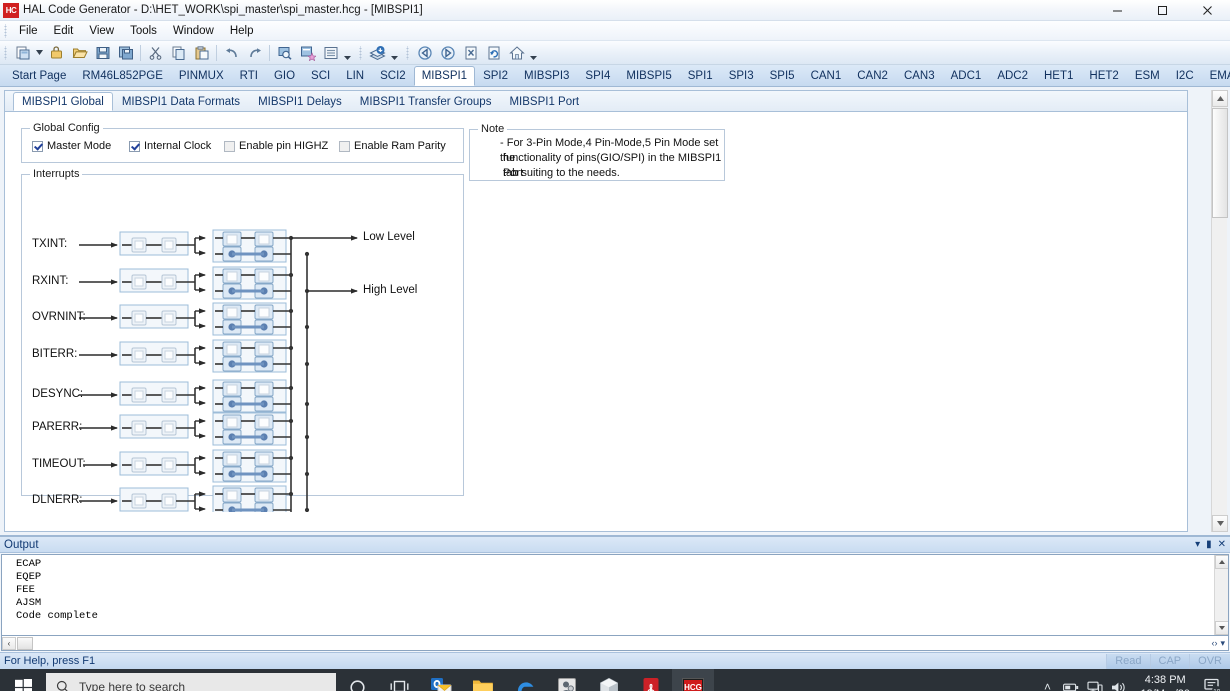 The height and width of the screenshot is (691, 1230). I want to click on doctab-mibspi1: MIBSPI1, so click(444, 76).